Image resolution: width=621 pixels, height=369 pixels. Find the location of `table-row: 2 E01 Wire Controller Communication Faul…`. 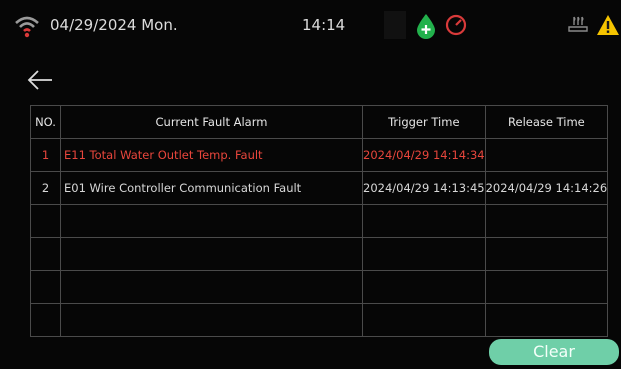

table-row: 2 E01 Wire Controller Communication Faul… is located at coordinates (319, 188).